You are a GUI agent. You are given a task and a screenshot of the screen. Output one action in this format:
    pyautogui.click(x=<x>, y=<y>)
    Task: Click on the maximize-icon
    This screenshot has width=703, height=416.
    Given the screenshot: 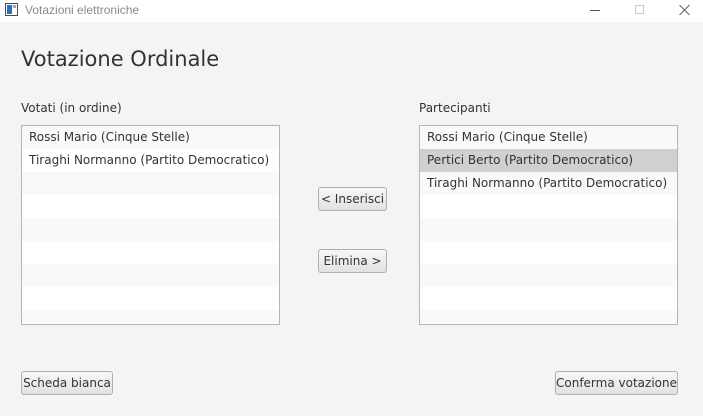 What is the action you would take?
    pyautogui.click(x=639, y=9)
    